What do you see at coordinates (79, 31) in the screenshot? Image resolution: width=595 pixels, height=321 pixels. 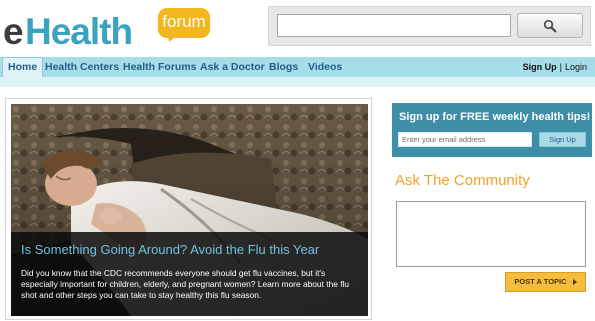 I see `logo-word: Health` at bounding box center [79, 31].